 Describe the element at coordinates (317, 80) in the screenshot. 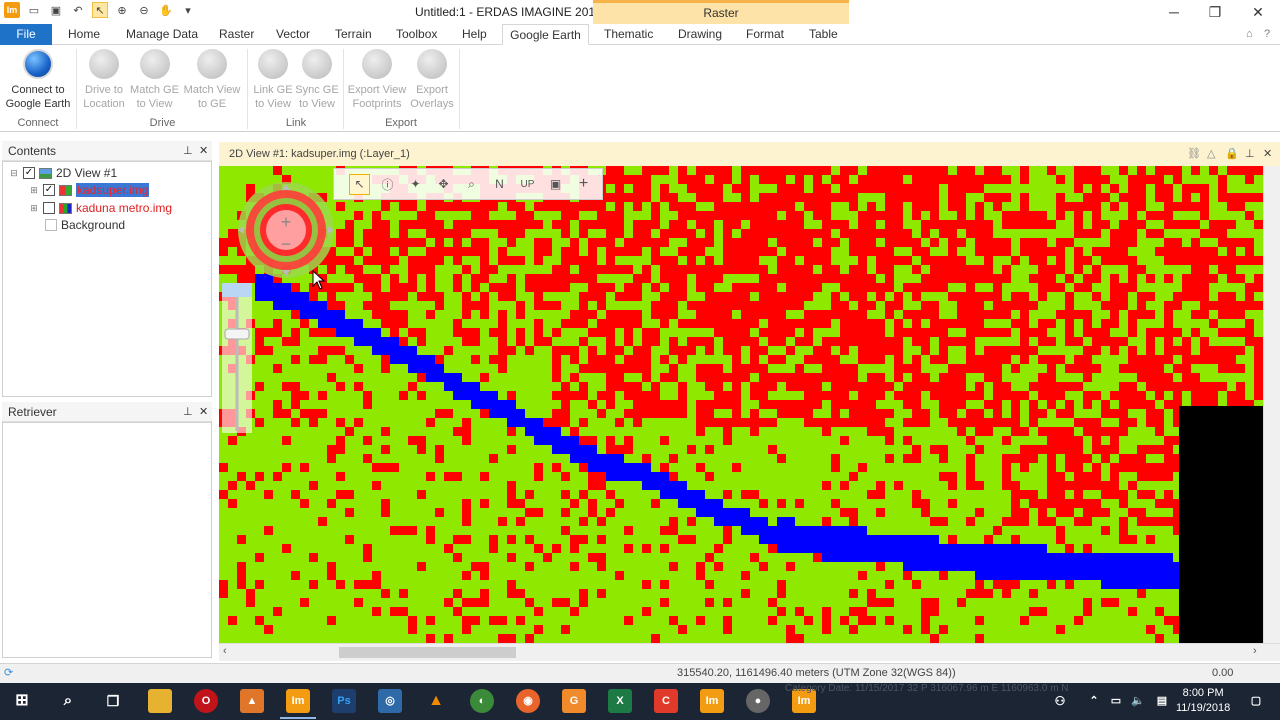

I see `sync-ge-to-view-button: Sync GE to View` at that location.